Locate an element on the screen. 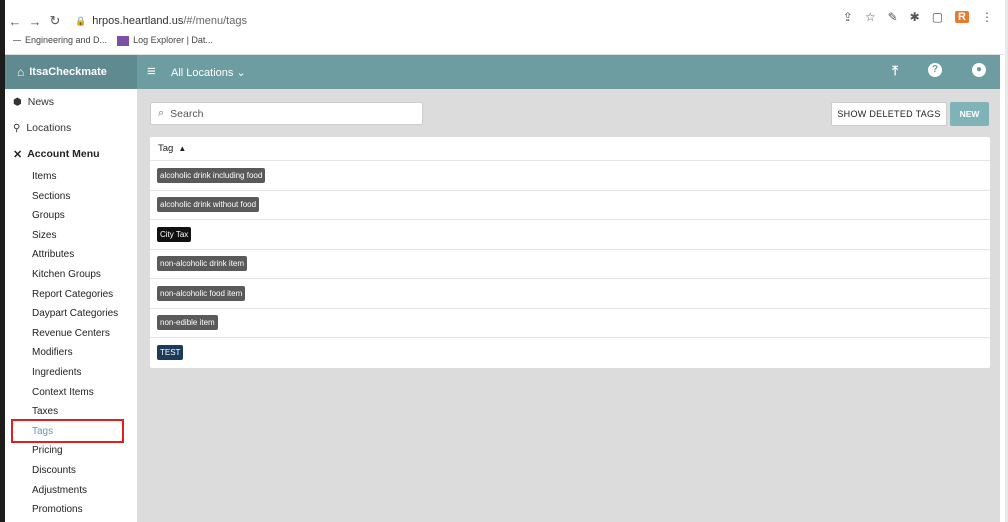  tag-badge: City Tax is located at coordinates (174, 234).